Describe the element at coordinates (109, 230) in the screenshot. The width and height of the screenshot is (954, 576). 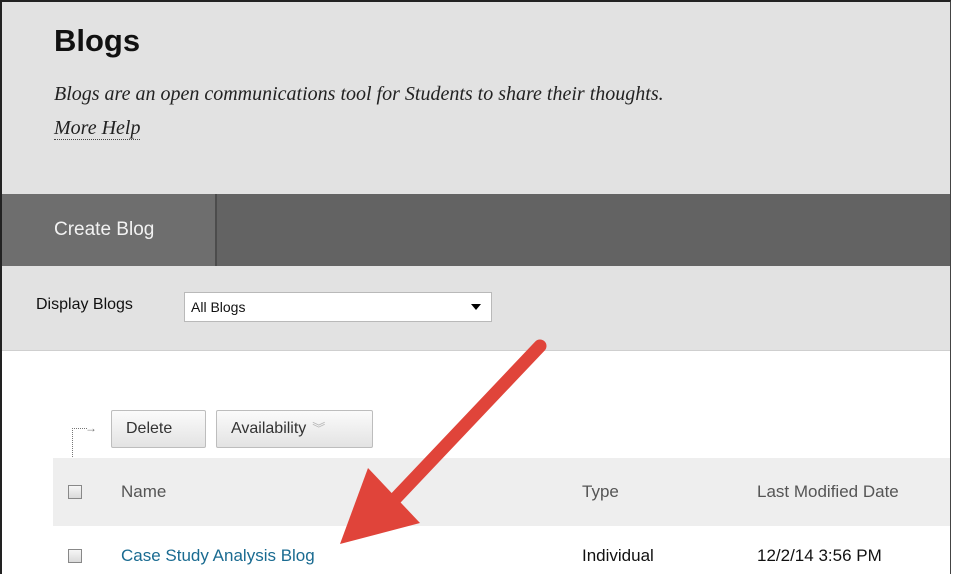
I see `create-blog-button: Create Blog` at that location.